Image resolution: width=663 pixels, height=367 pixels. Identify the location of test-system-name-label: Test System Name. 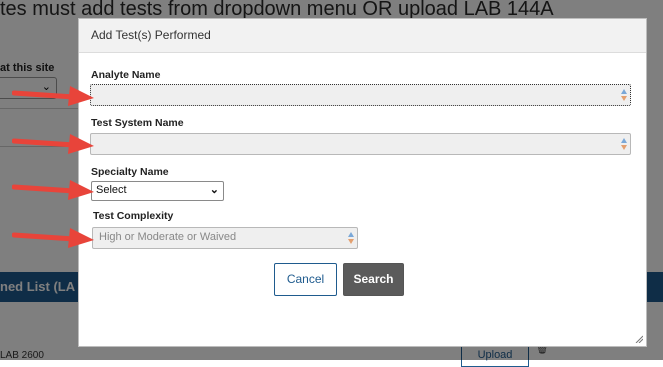
(137, 123).